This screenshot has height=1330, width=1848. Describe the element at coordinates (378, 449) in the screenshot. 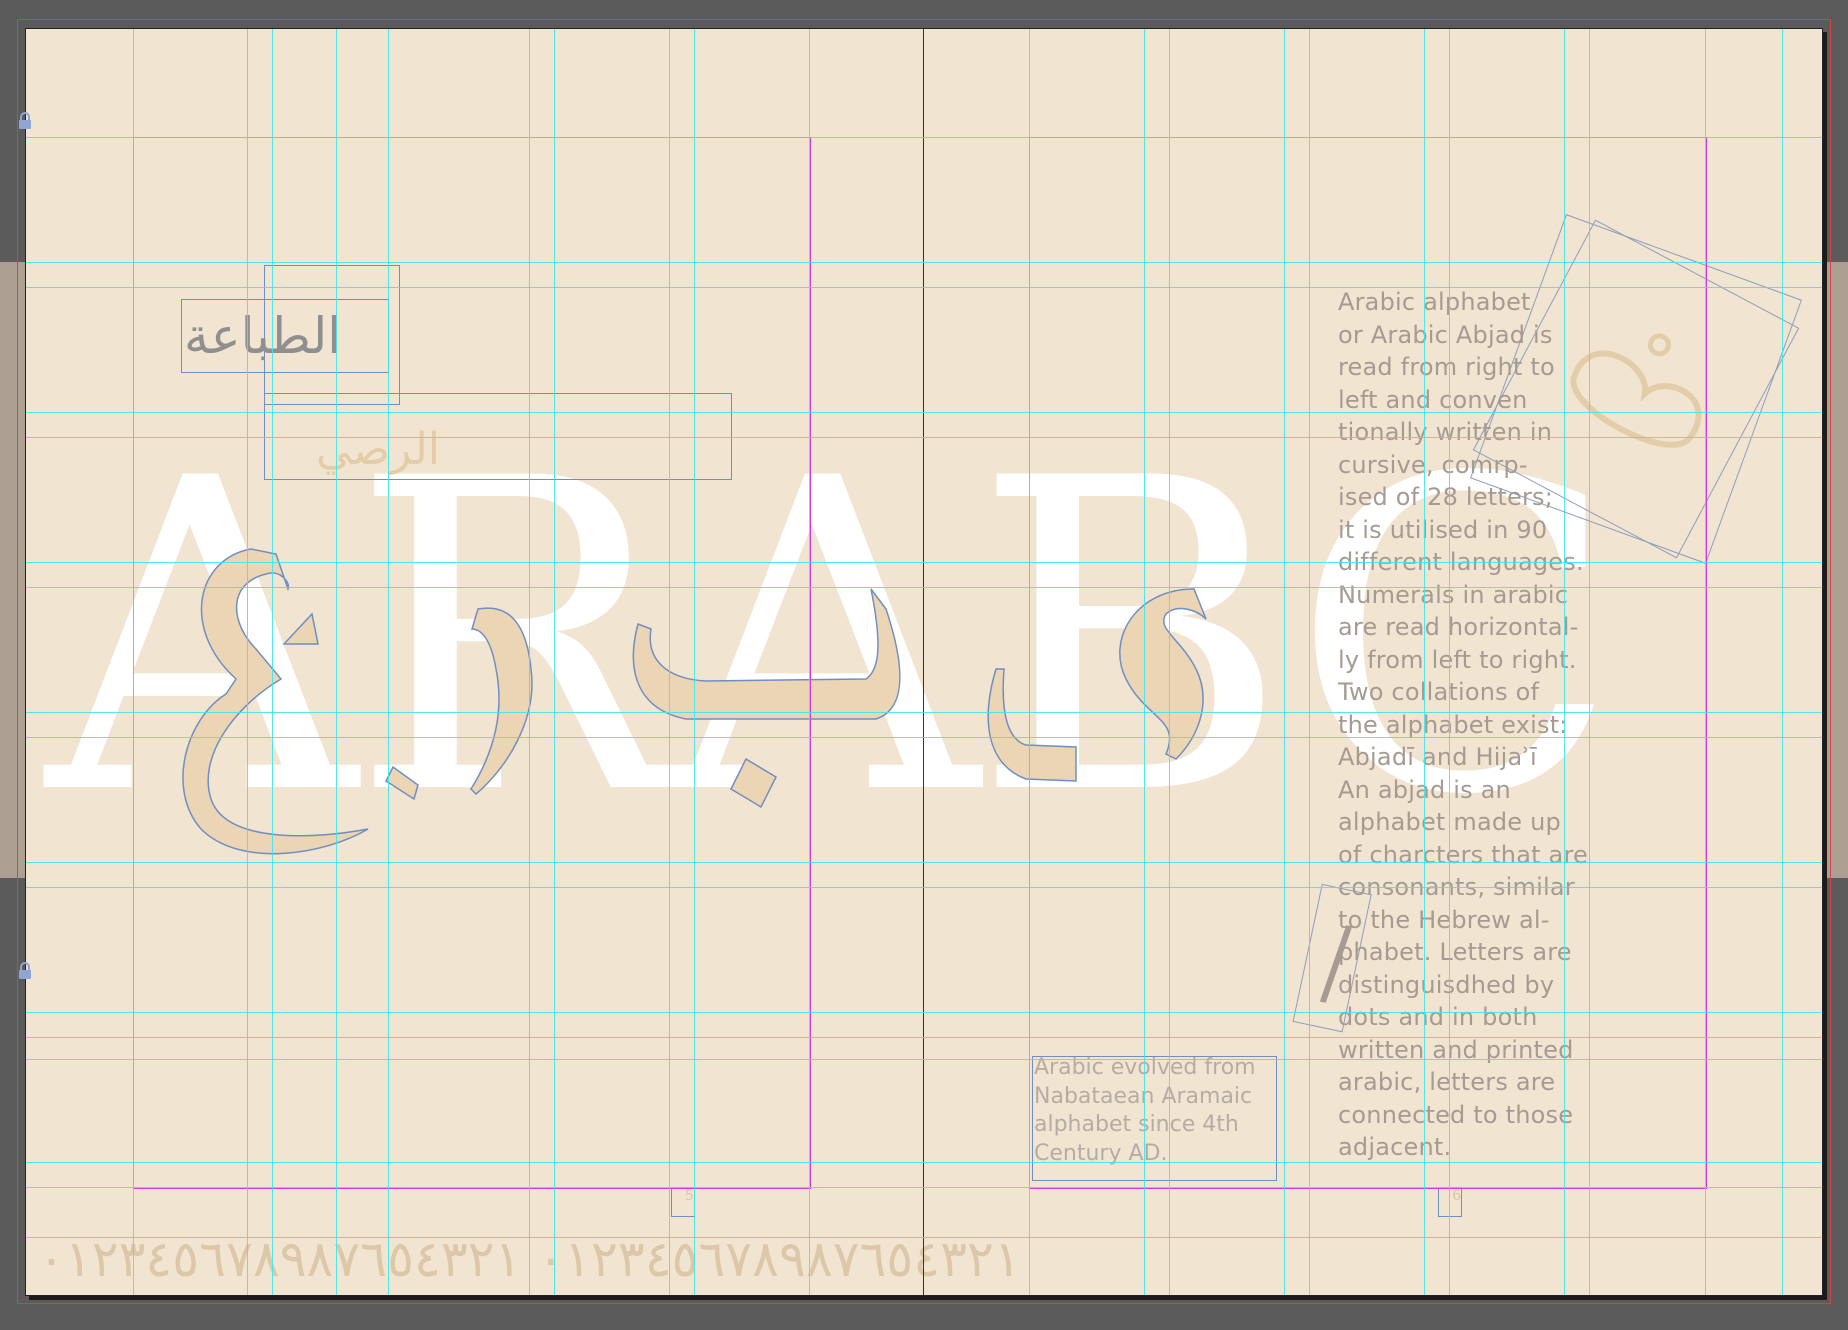

I see `arabic-subheading: الرصي` at that location.